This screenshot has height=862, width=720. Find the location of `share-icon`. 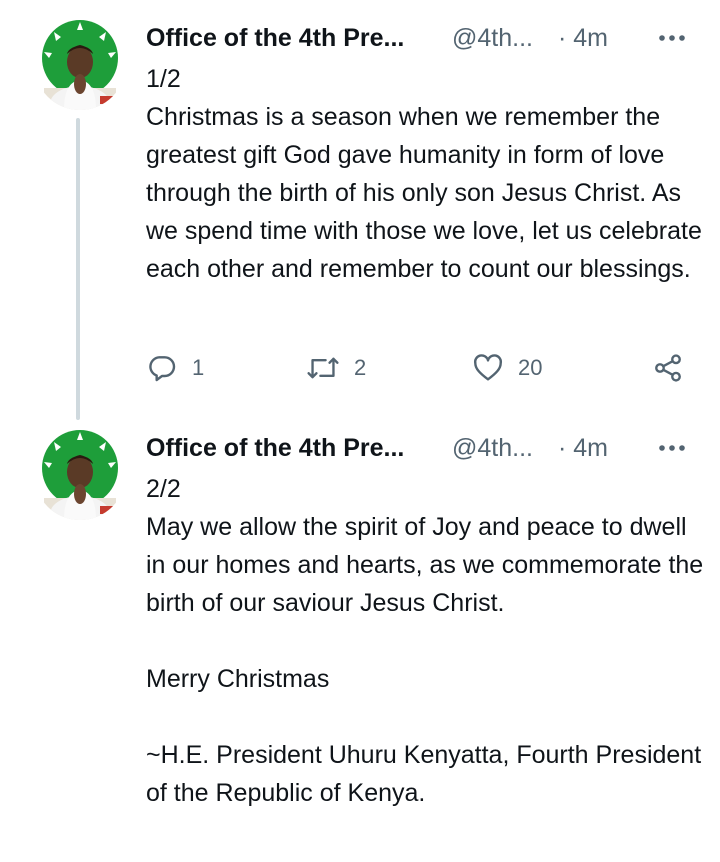

share-icon is located at coordinates (668, 368).